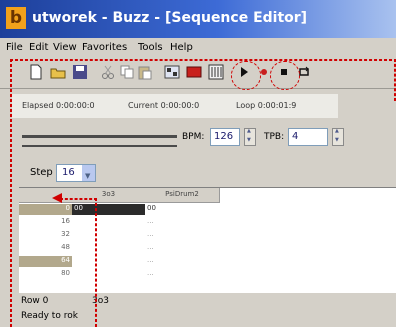  What do you see at coordinates (76, 174) in the screenshot?
I see `step-dropdown: 16` at bounding box center [76, 174].